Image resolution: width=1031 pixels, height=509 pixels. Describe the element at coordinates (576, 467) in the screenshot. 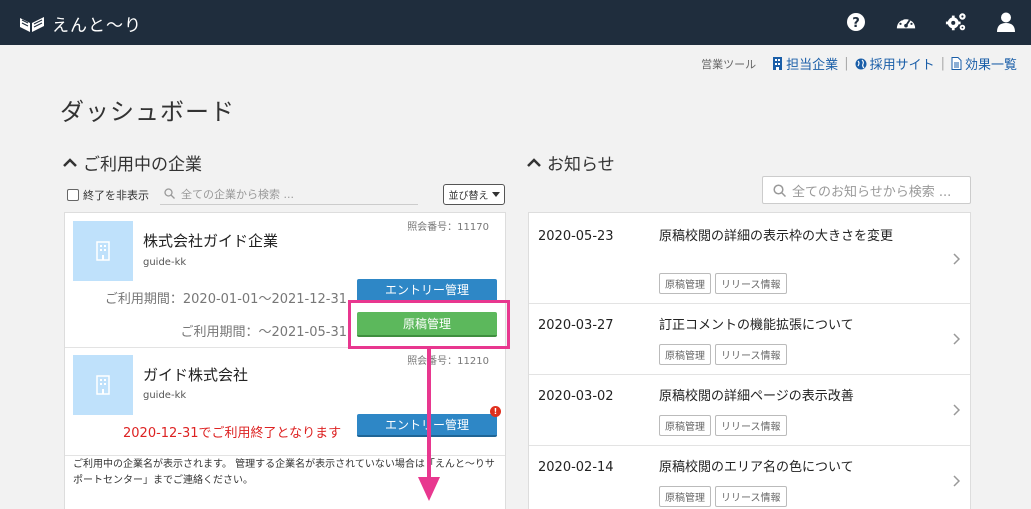

I see `notice-date: 2020-02-14` at that location.